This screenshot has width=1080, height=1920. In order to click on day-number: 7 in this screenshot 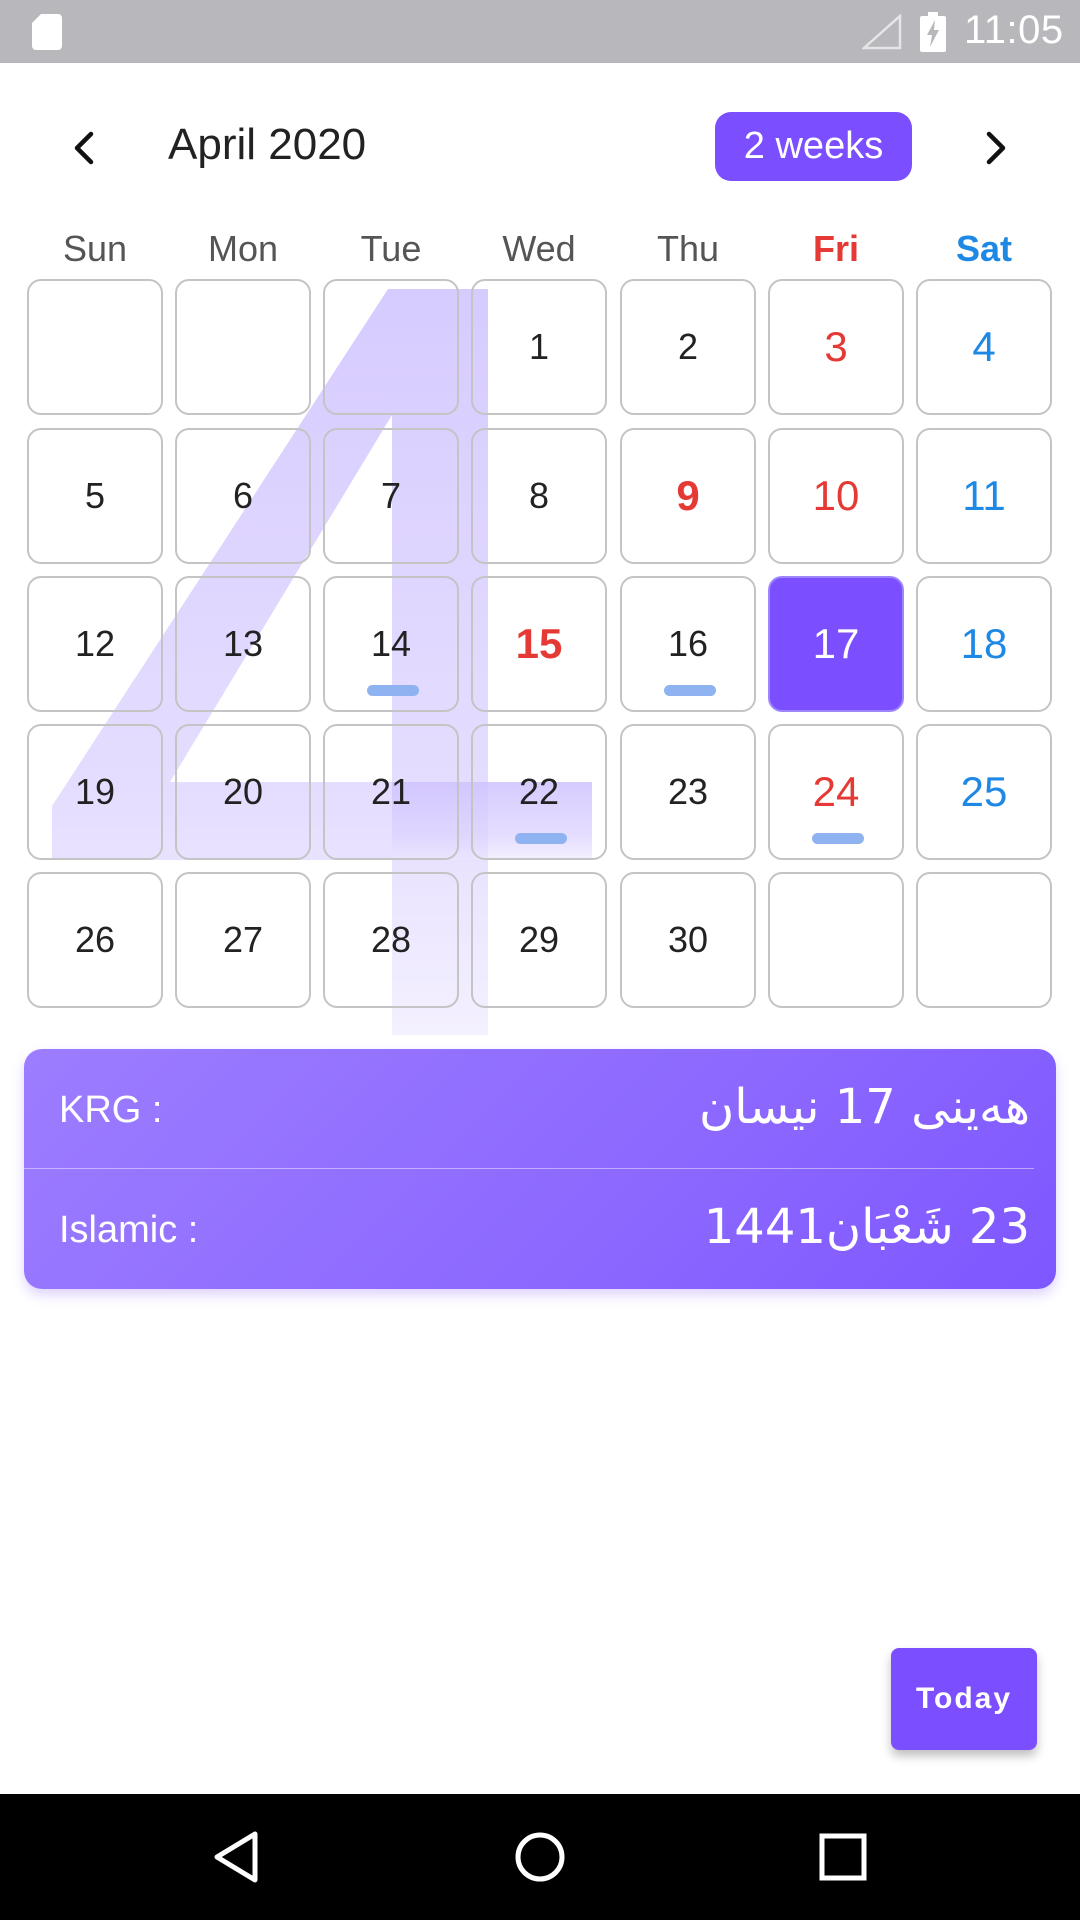, I will do `click(391, 495)`.